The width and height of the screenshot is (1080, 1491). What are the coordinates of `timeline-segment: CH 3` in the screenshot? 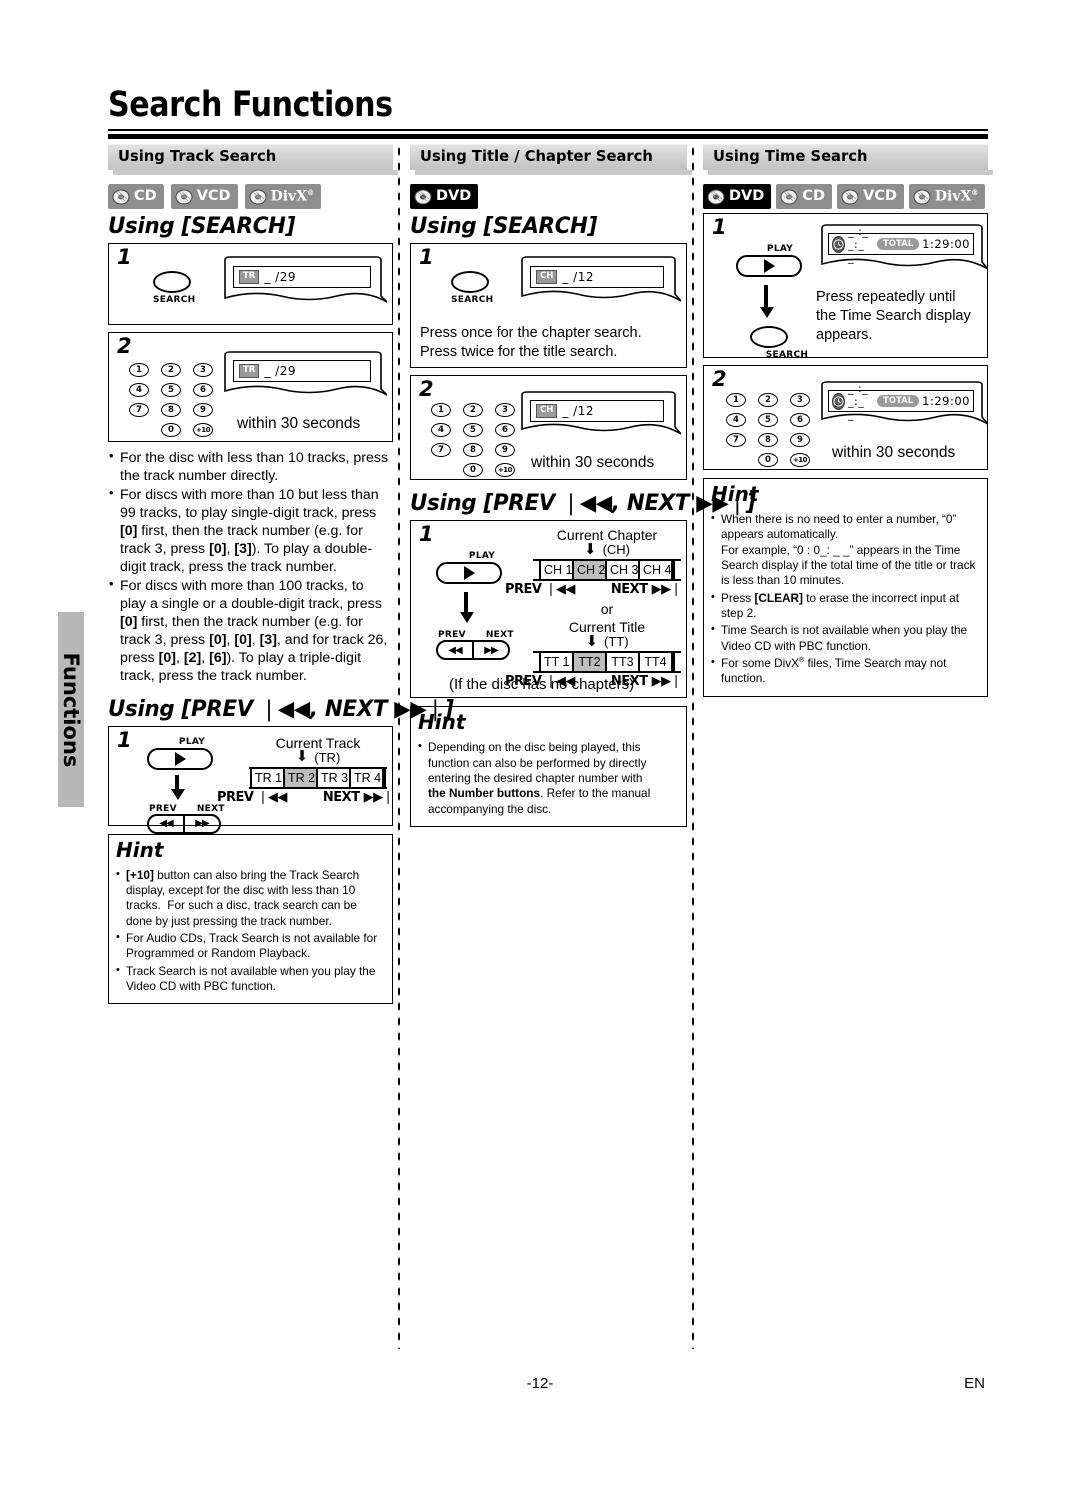 It's located at (623, 570).